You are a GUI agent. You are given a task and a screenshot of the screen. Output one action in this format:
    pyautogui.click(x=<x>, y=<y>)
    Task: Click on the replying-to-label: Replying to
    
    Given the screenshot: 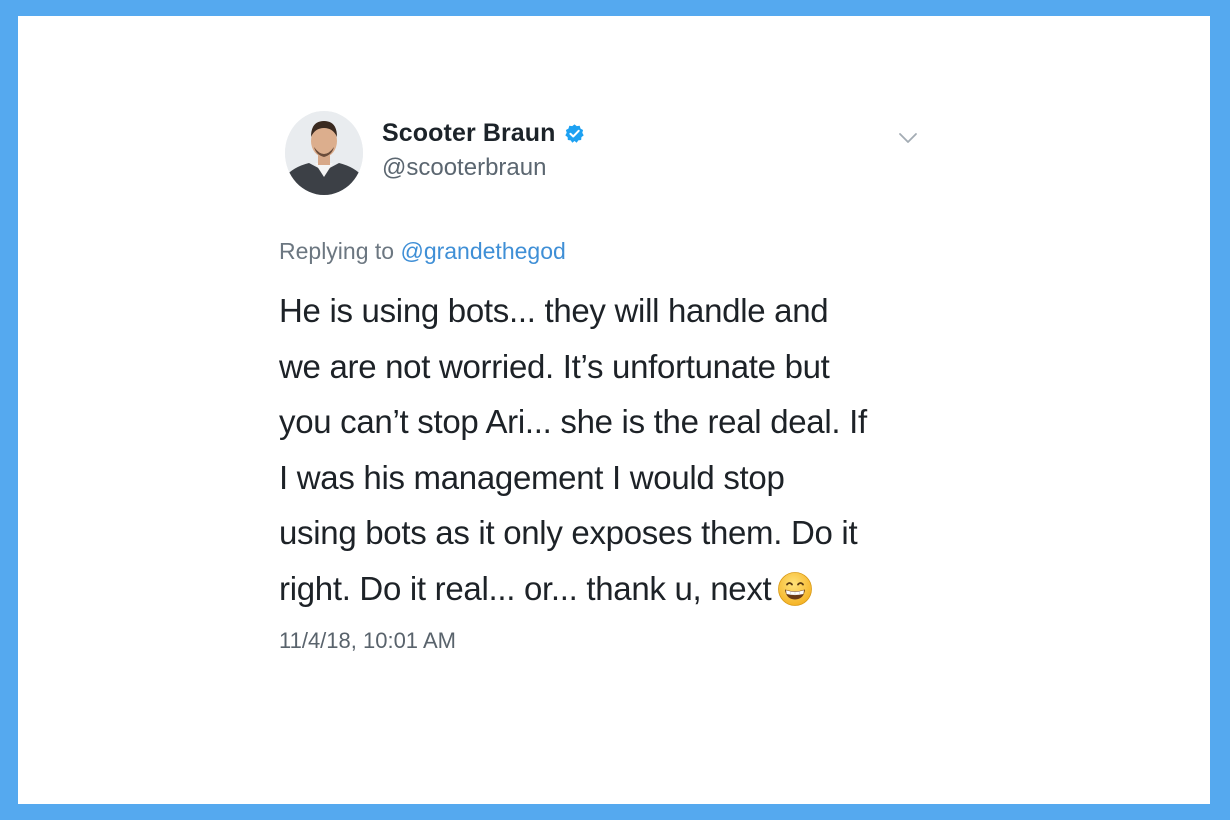 What is the action you would take?
    pyautogui.click(x=337, y=251)
    